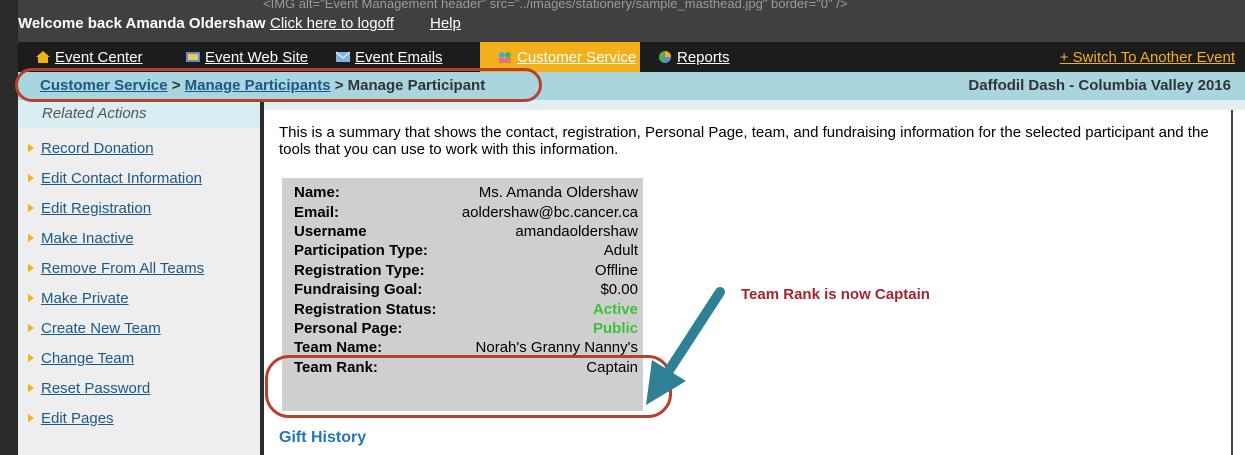 The width and height of the screenshot is (1245, 455). What do you see at coordinates (685, 346) in the screenshot?
I see `annotation-arrow-icon` at bounding box center [685, 346].